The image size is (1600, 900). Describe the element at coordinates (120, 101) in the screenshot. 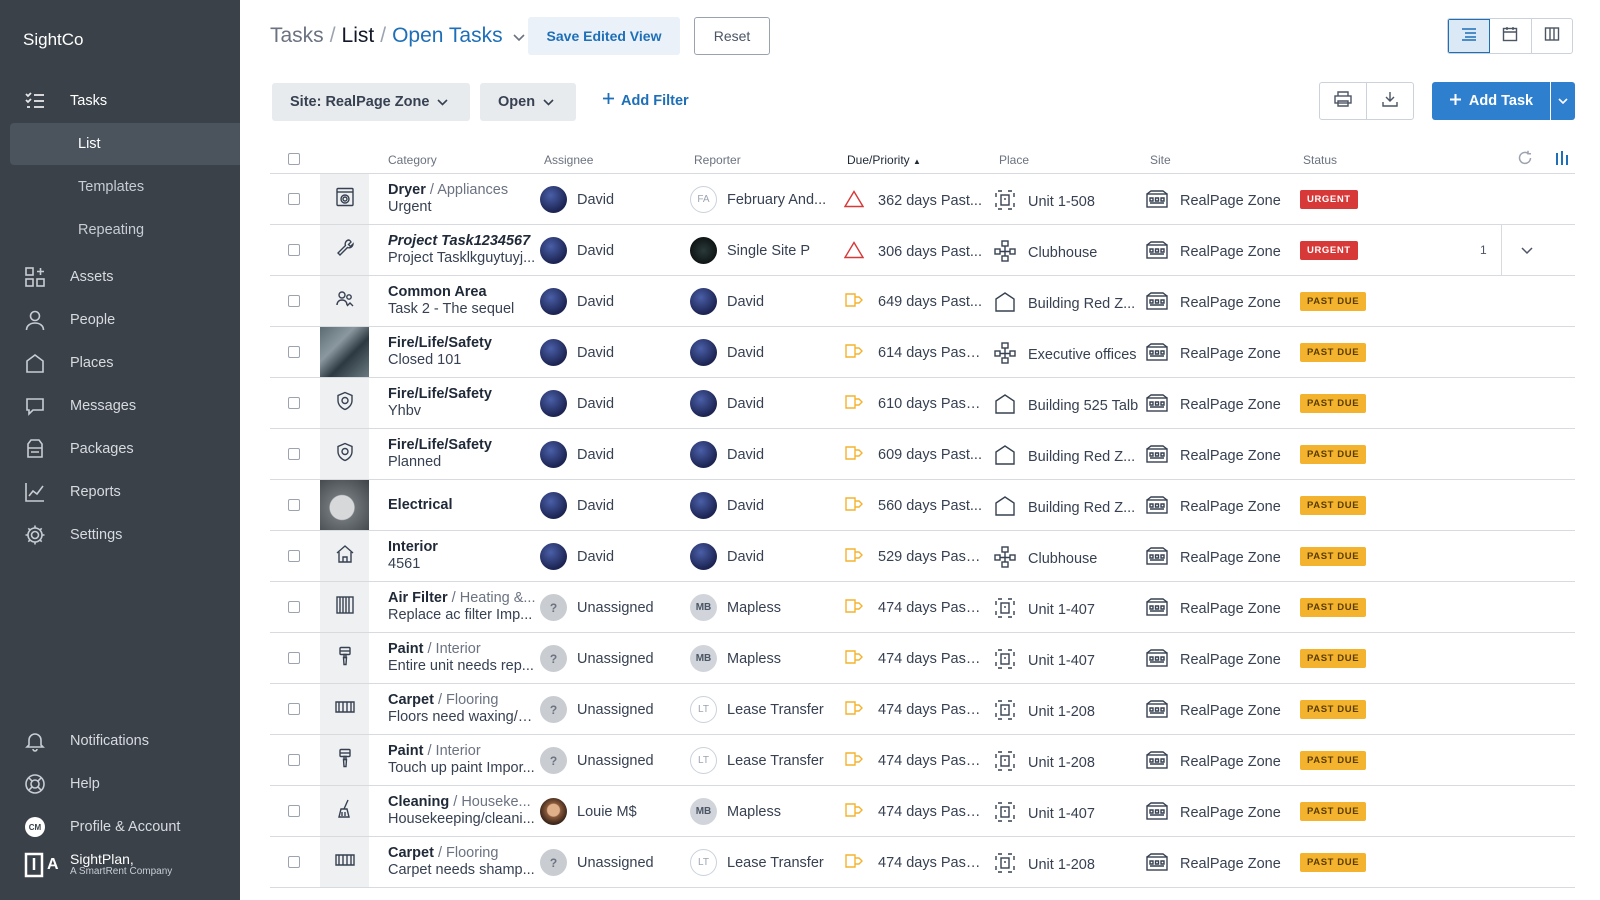

I see `sidebar-item-tasks: Tasks` at that location.